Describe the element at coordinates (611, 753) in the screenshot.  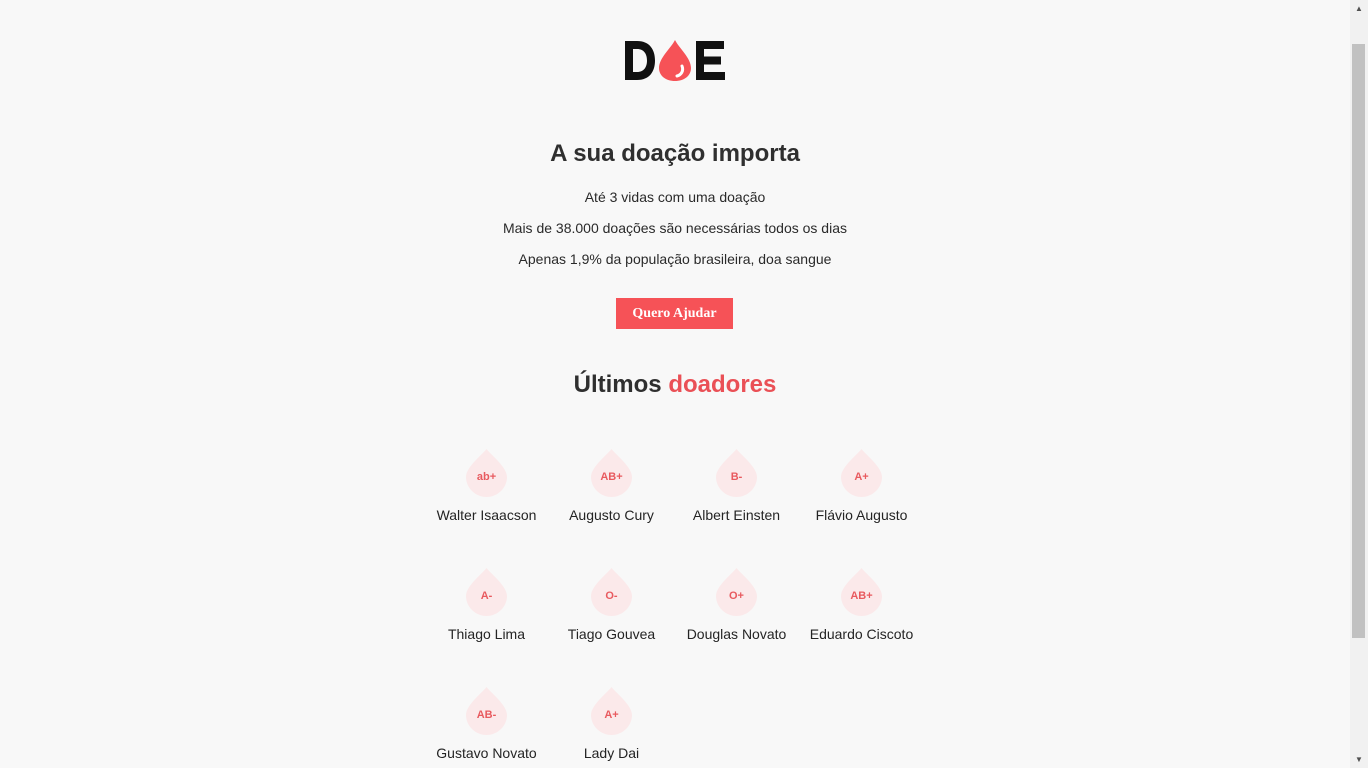
I see `donor-name: Lady Dai` at that location.